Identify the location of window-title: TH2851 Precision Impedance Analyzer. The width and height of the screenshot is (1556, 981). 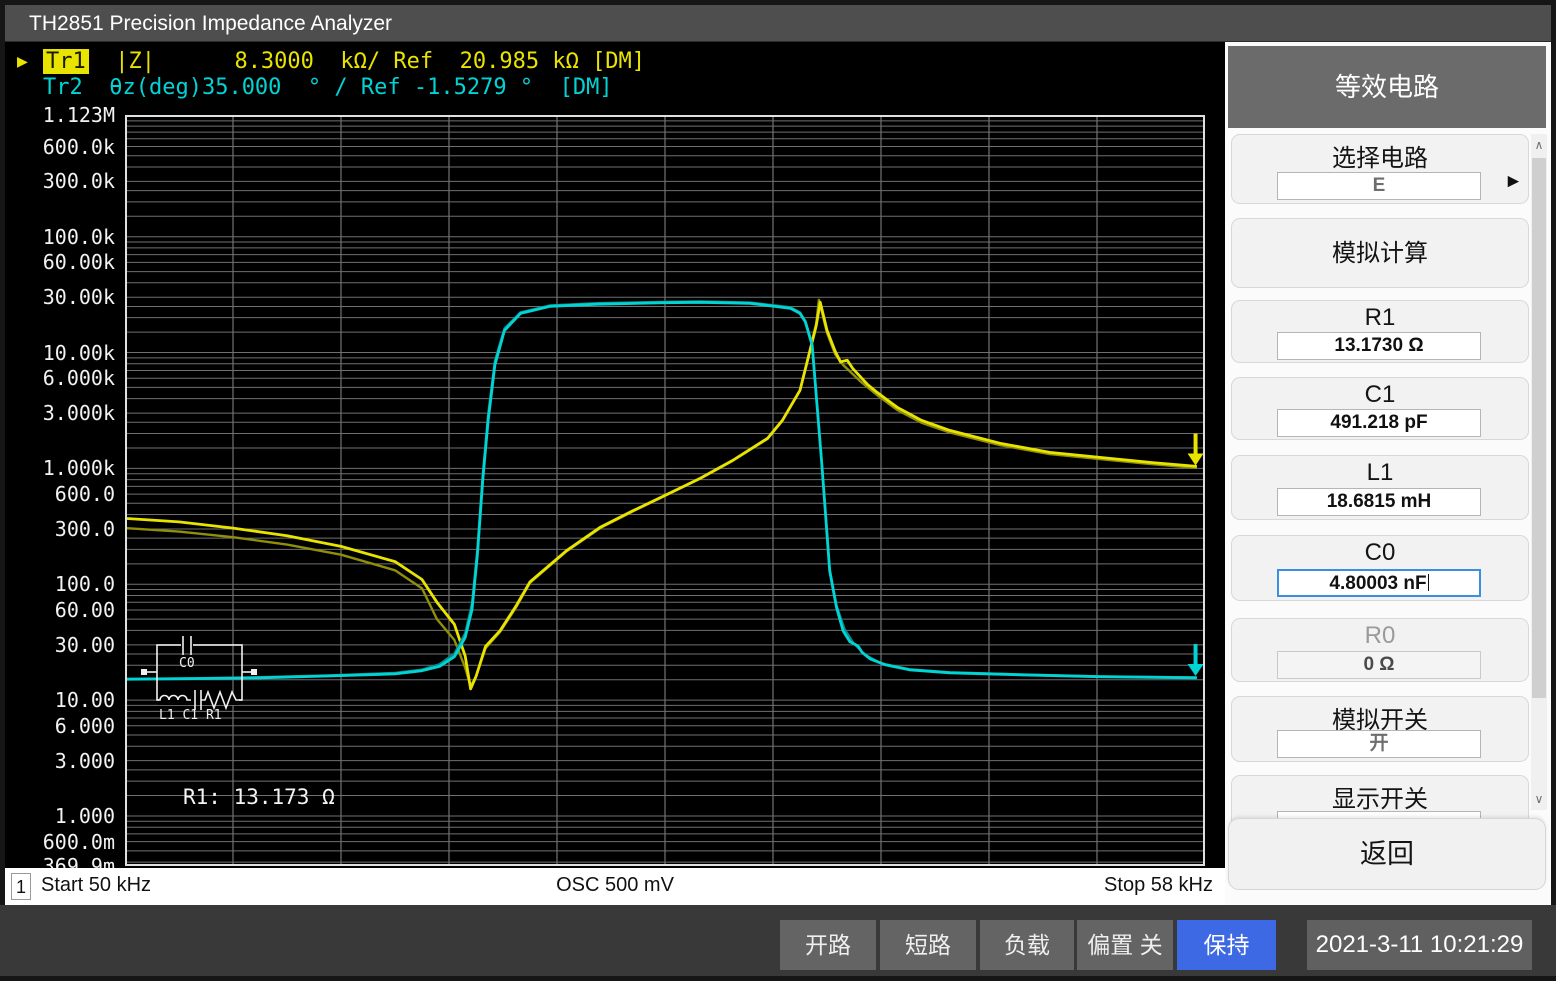
(211, 23).